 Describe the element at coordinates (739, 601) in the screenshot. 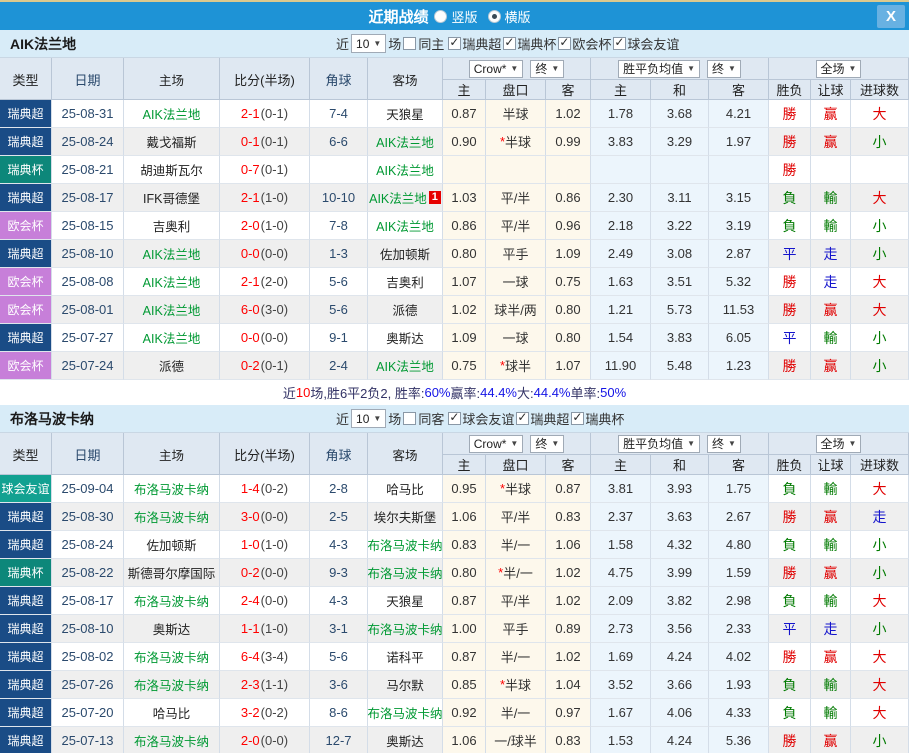

I see `avg-away-odds: 2.98` at that location.